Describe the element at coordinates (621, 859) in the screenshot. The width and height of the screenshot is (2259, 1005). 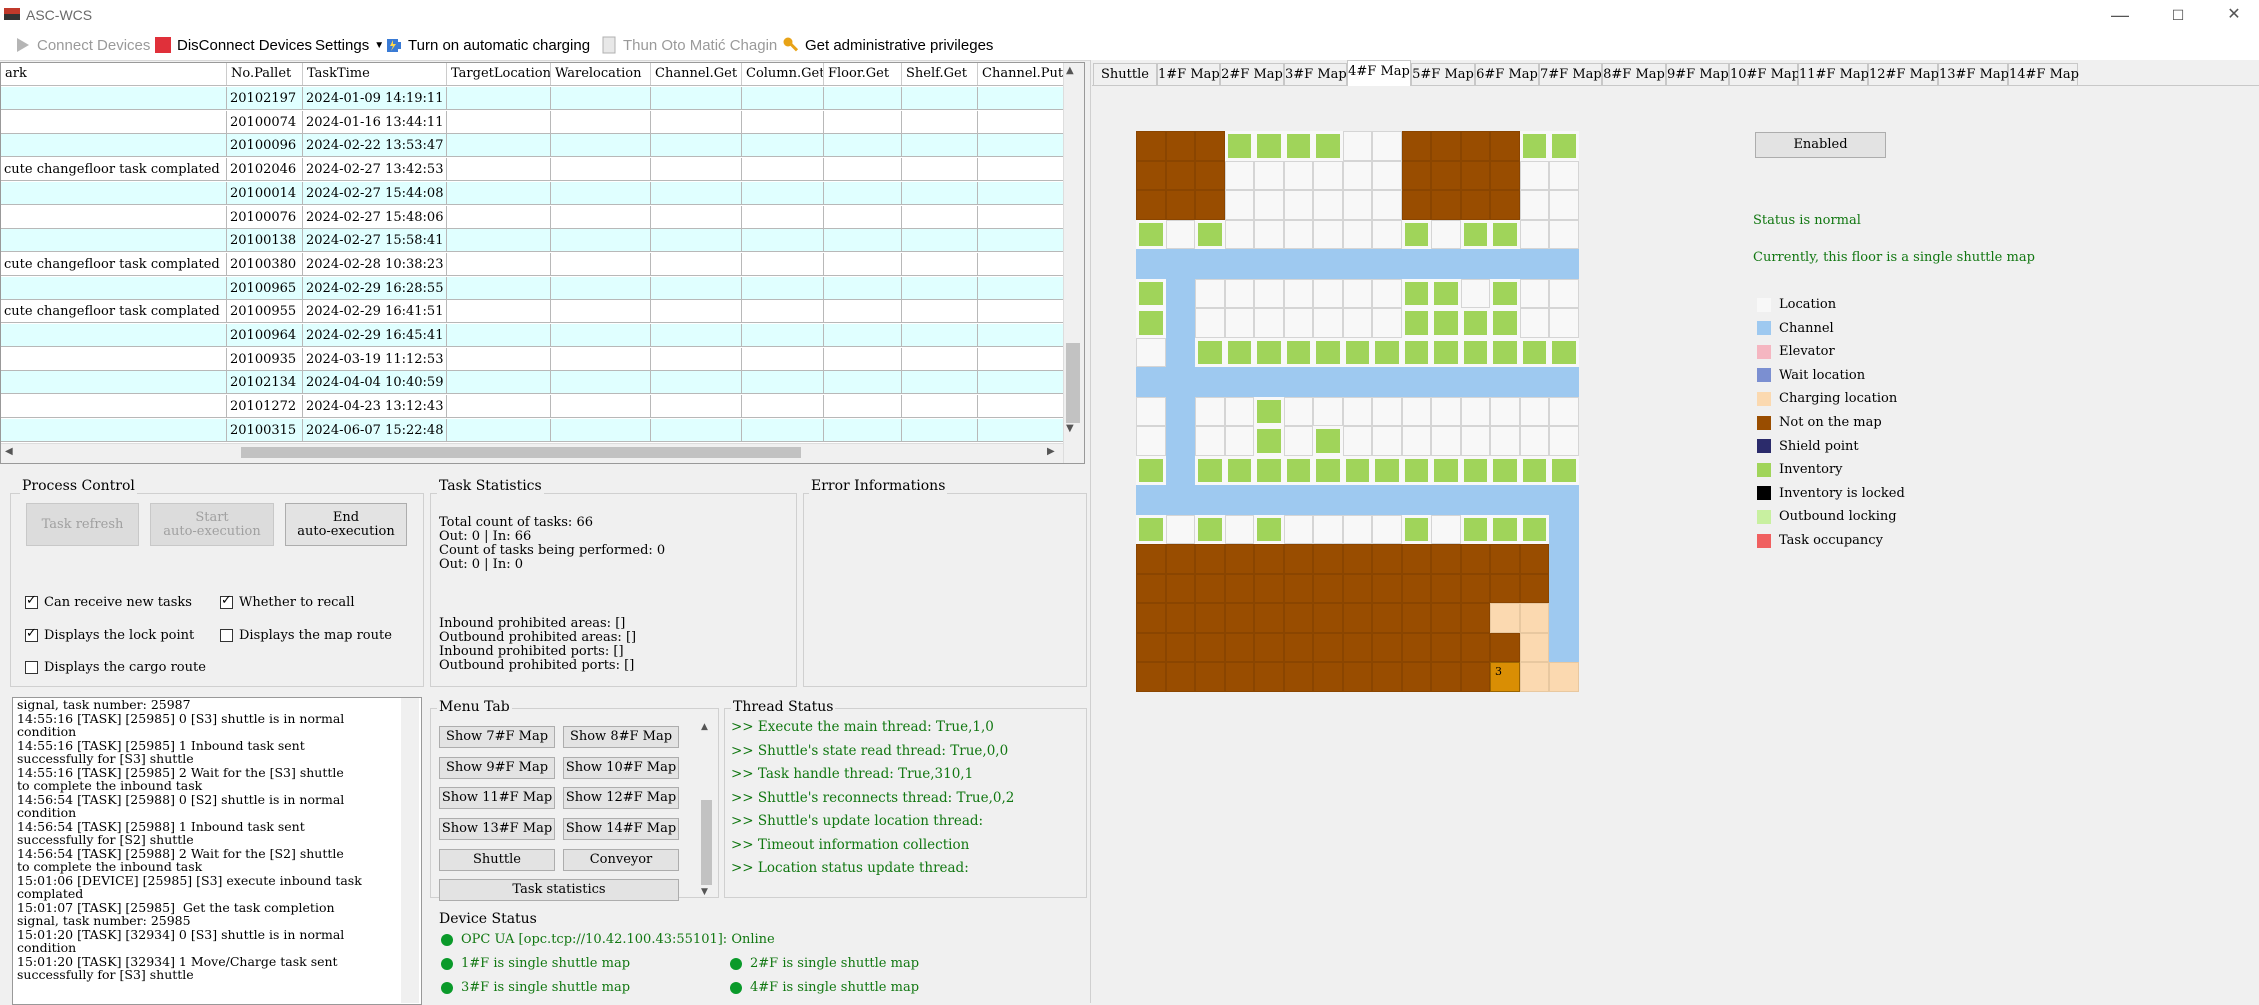
I see `menu-button: Conveyor` at that location.